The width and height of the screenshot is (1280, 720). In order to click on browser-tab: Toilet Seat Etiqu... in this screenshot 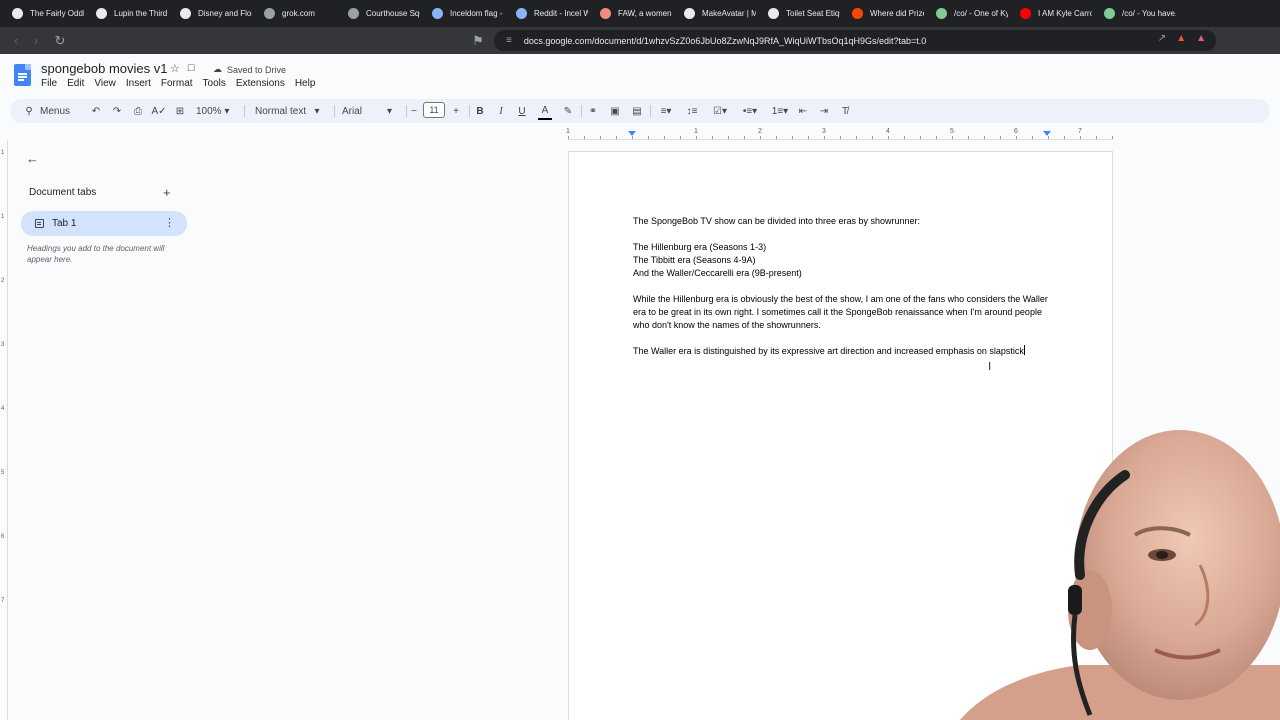, I will do `click(798, 13)`.